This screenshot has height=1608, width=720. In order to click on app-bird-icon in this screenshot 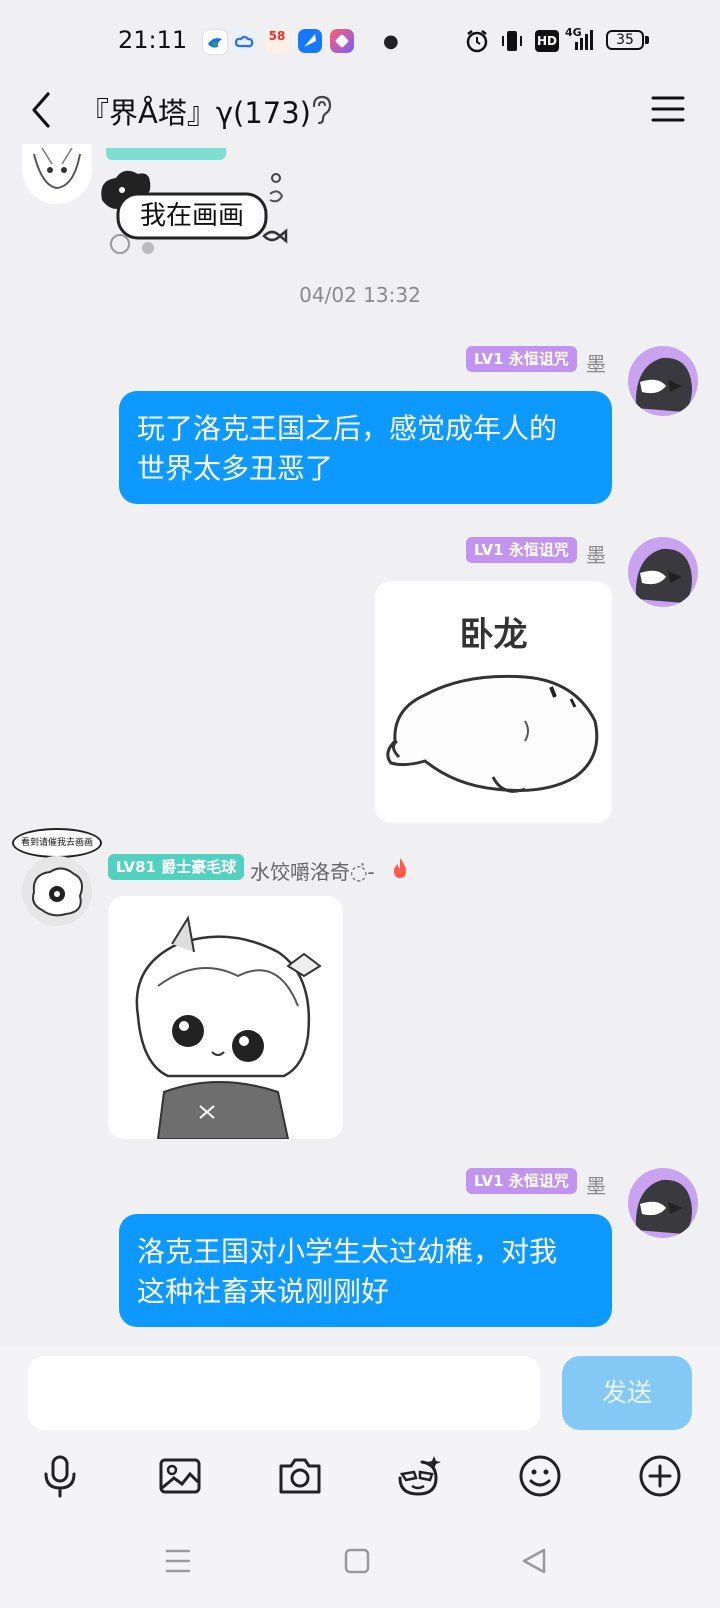, I will do `click(215, 42)`.